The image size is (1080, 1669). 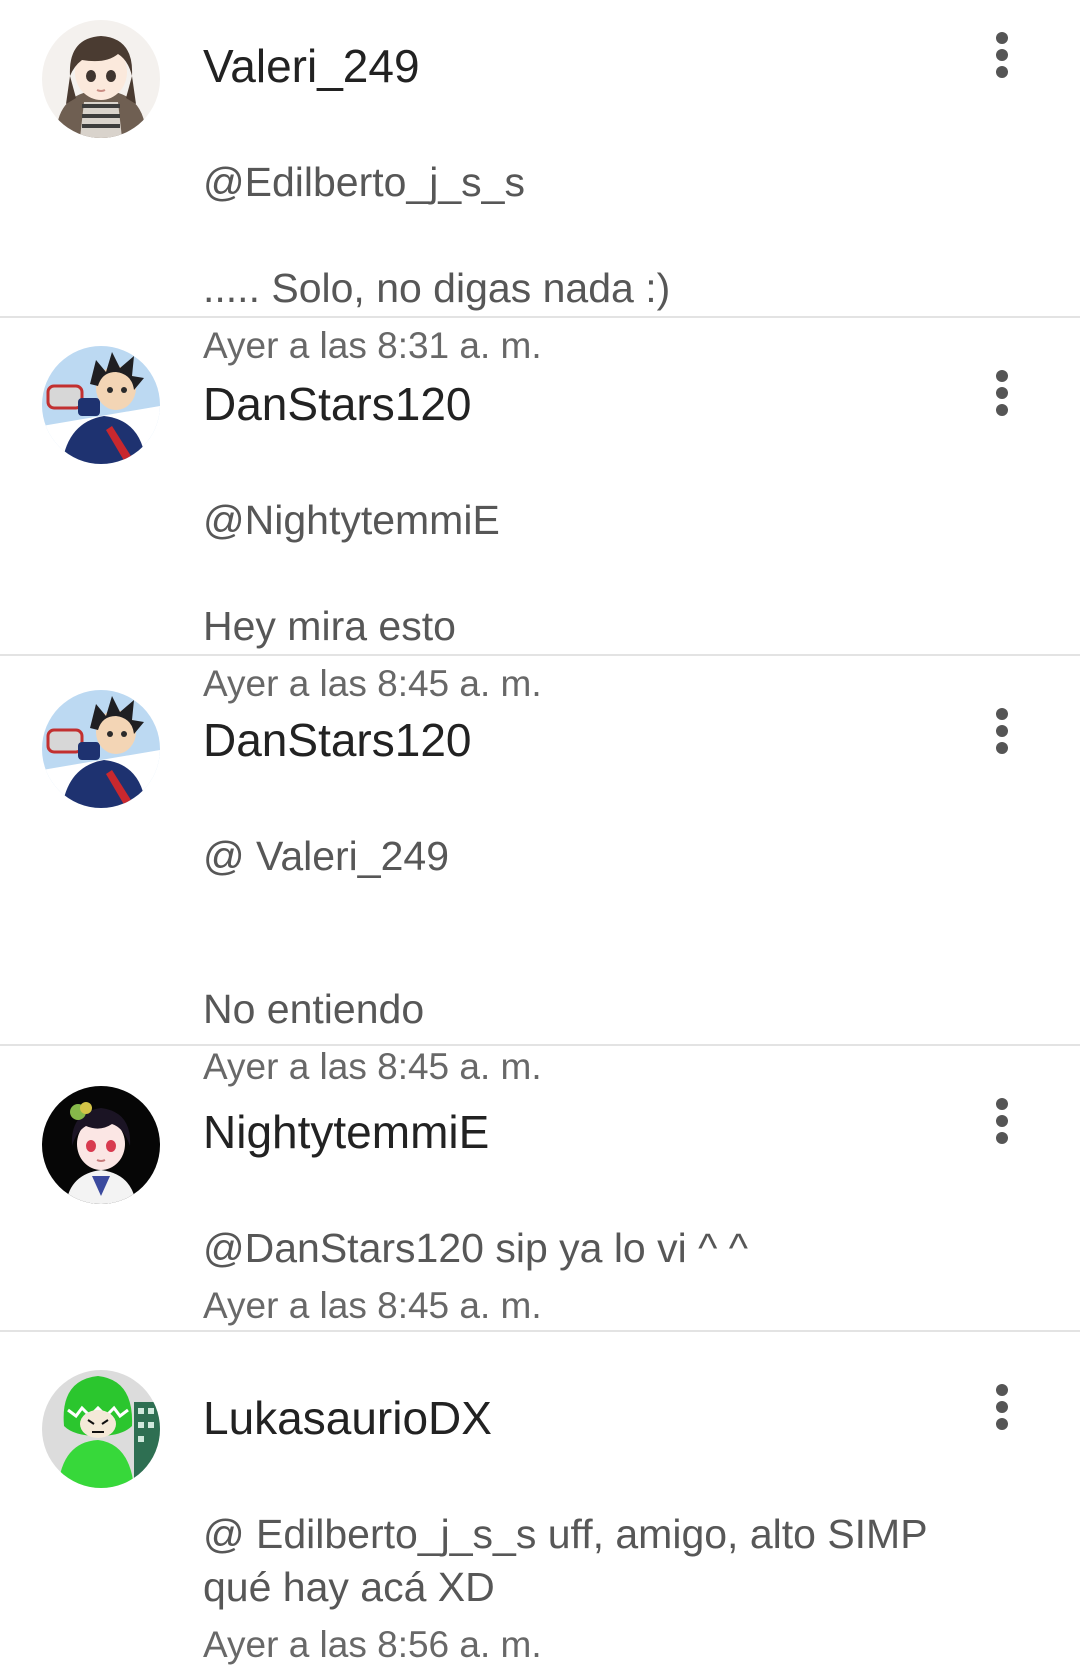 What do you see at coordinates (101, 79) in the screenshot?
I see `anime-girl-avatar-icon` at bounding box center [101, 79].